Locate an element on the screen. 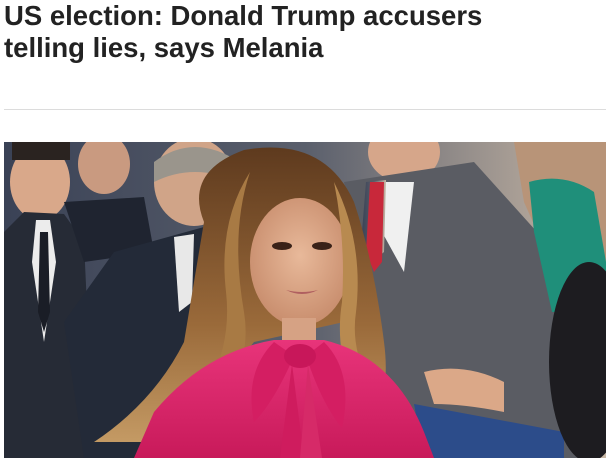 This screenshot has height=458, width=608. headline-line-1: US election: Donald Trump accusers is located at coordinates (243, 15).